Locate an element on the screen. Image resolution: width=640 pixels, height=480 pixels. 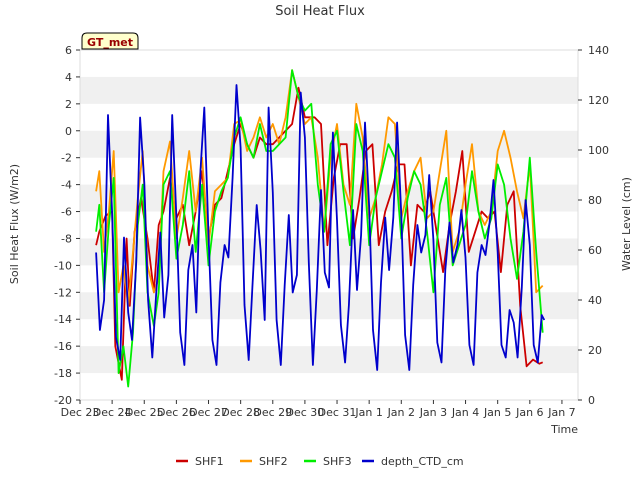
y2-tick-label: 140 is located at coordinates (598, 50).